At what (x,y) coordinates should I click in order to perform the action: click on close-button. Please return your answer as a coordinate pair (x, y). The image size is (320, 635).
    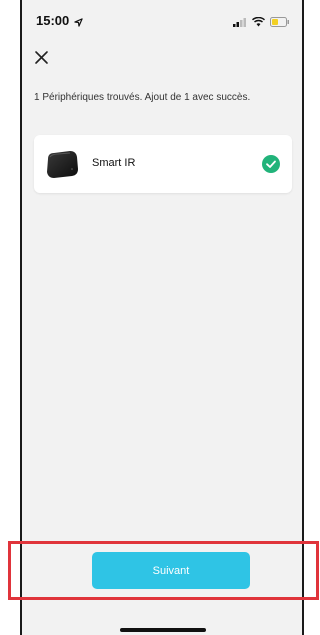
    Looking at the image, I should click on (42, 58).